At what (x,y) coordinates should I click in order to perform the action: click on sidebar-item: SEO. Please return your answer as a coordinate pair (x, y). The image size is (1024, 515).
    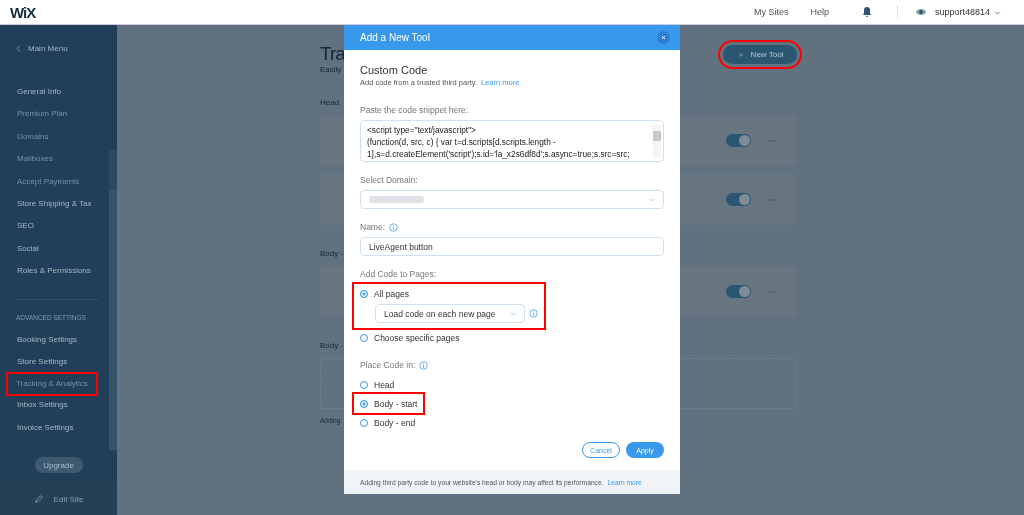
    Looking at the image, I should click on (25, 226).